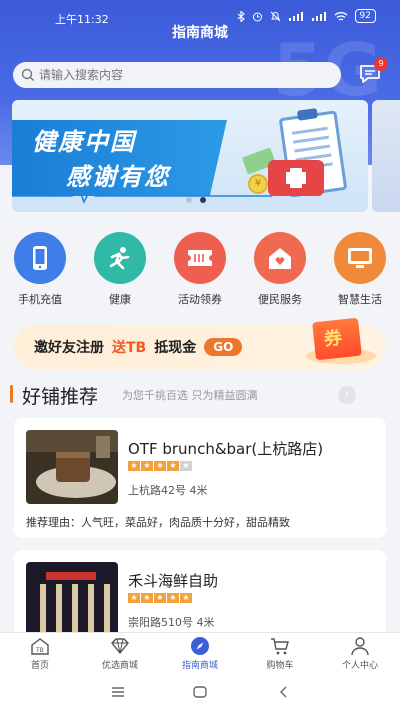  Describe the element at coordinates (360, 258) in the screenshot. I see `monitor-icon` at that location.